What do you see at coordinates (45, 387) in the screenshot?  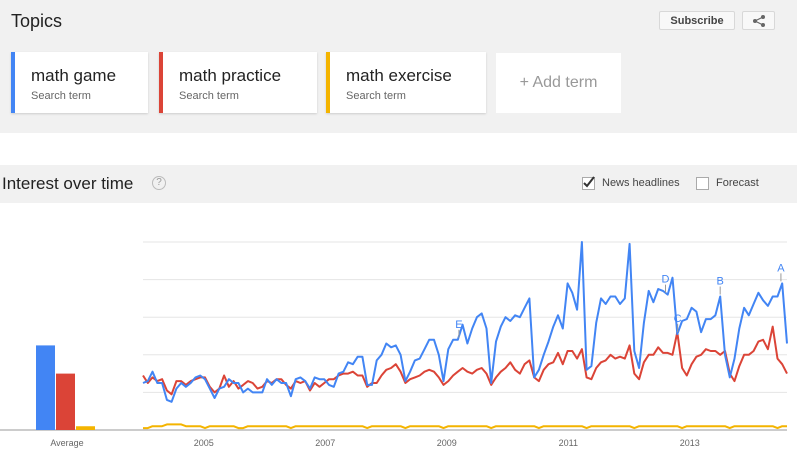 I see `average-bar-math-game` at bounding box center [45, 387].